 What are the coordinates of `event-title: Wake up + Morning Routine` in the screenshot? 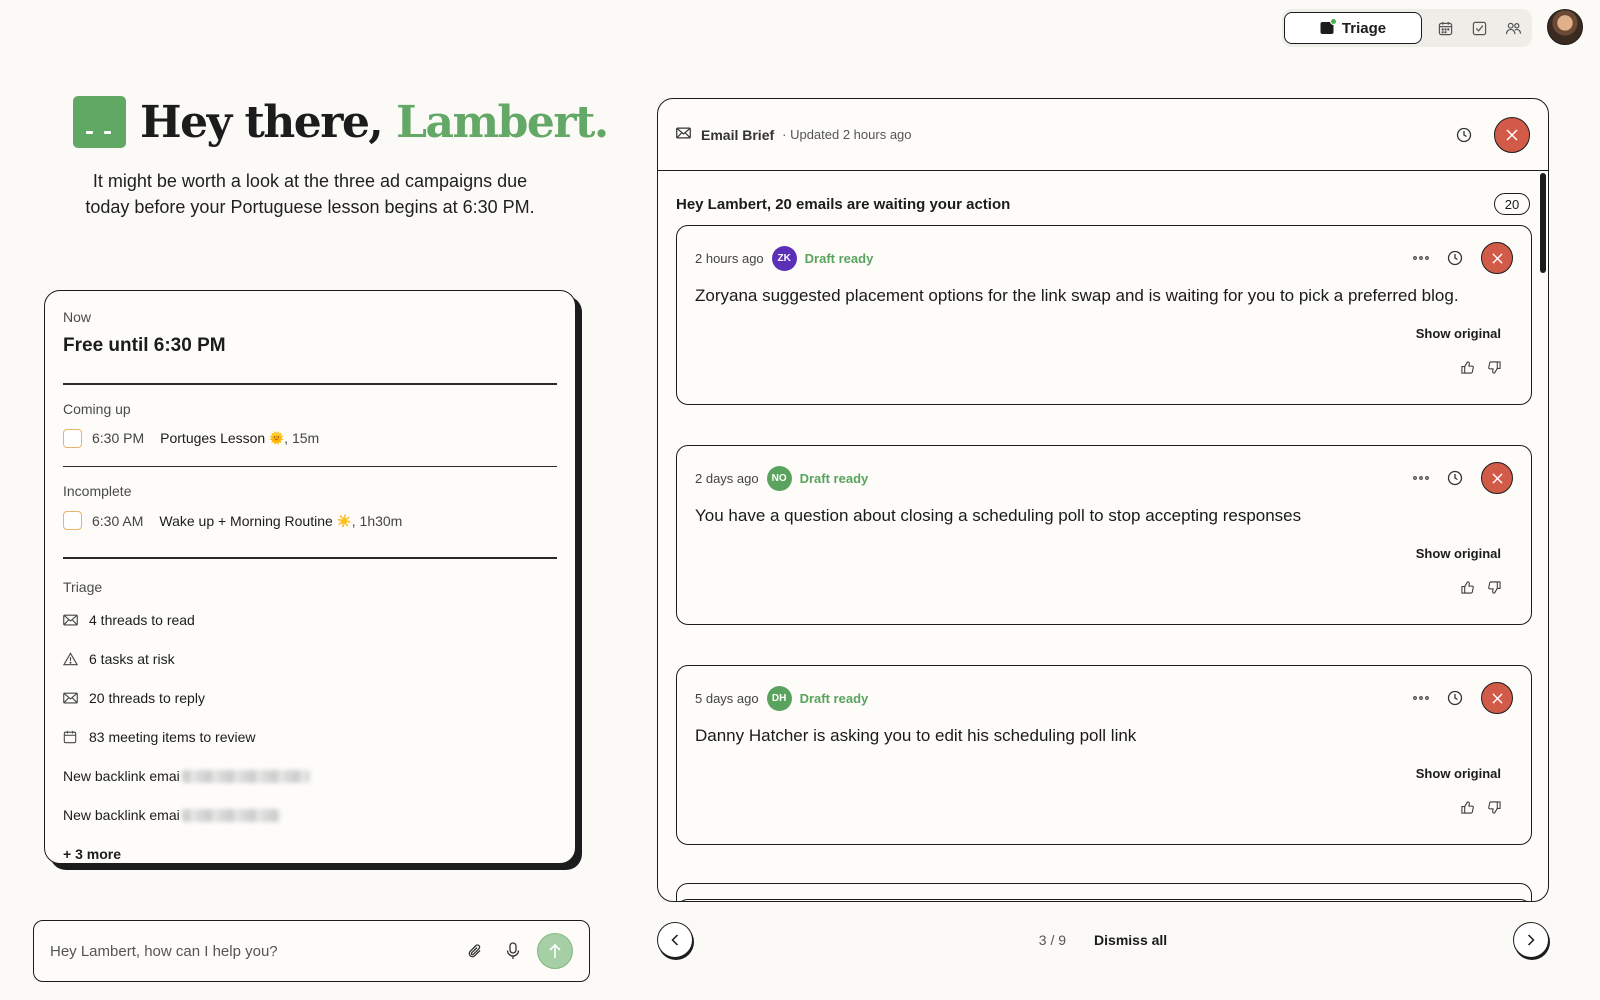 It's located at (246, 520).